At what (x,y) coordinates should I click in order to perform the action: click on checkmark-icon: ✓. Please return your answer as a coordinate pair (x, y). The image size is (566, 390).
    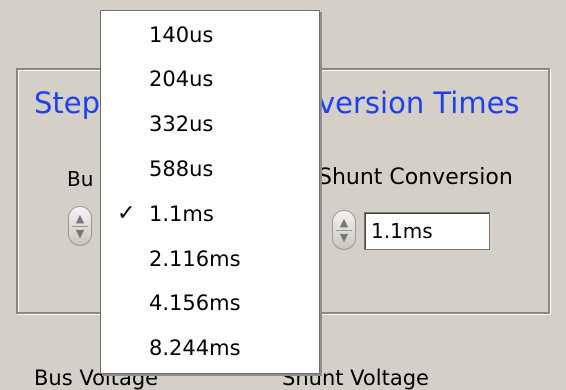
    Looking at the image, I should click on (126, 213).